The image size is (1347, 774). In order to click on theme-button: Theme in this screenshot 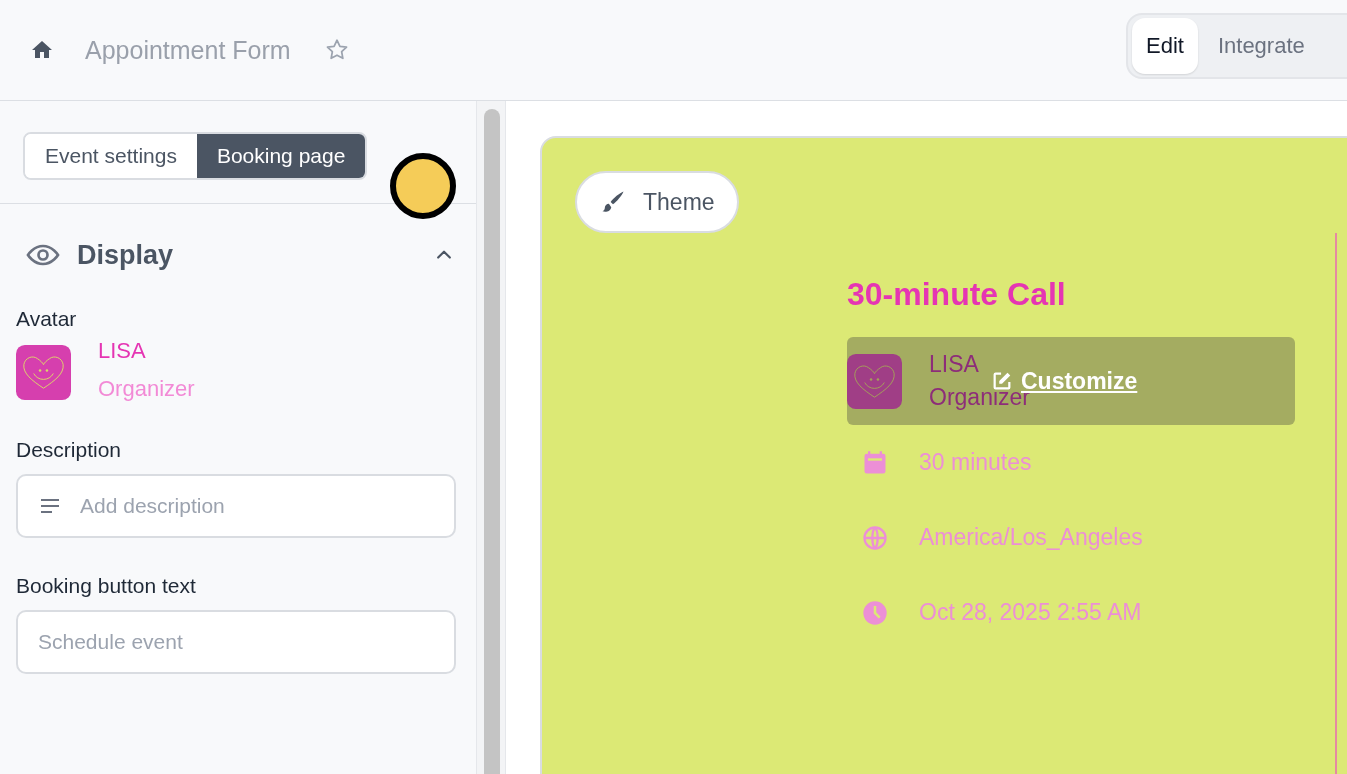, I will do `click(657, 202)`.